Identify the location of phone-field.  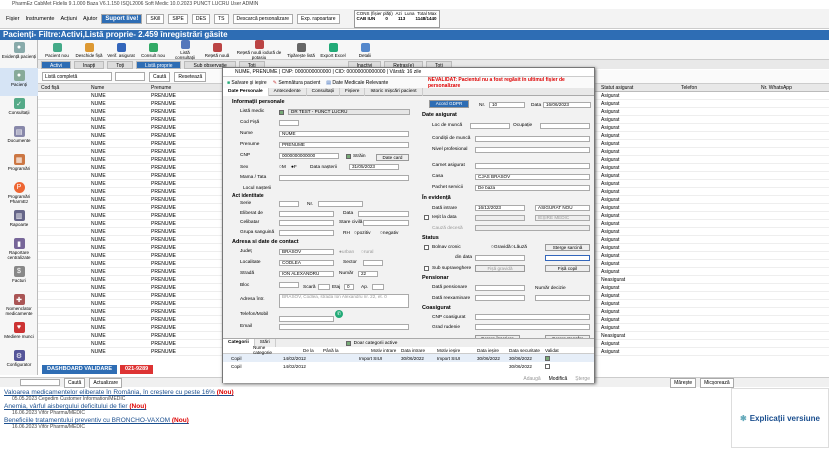
(306, 319).